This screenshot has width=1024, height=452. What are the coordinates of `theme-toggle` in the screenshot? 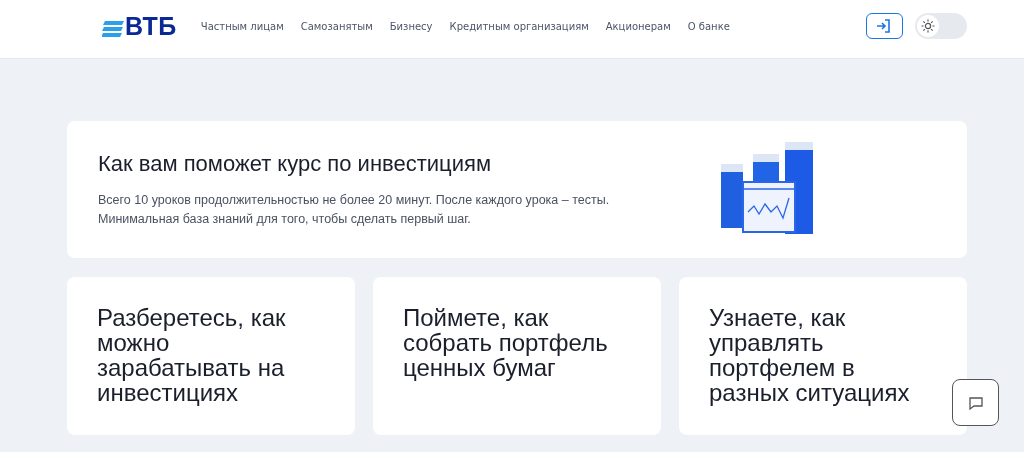 It's located at (940, 26).